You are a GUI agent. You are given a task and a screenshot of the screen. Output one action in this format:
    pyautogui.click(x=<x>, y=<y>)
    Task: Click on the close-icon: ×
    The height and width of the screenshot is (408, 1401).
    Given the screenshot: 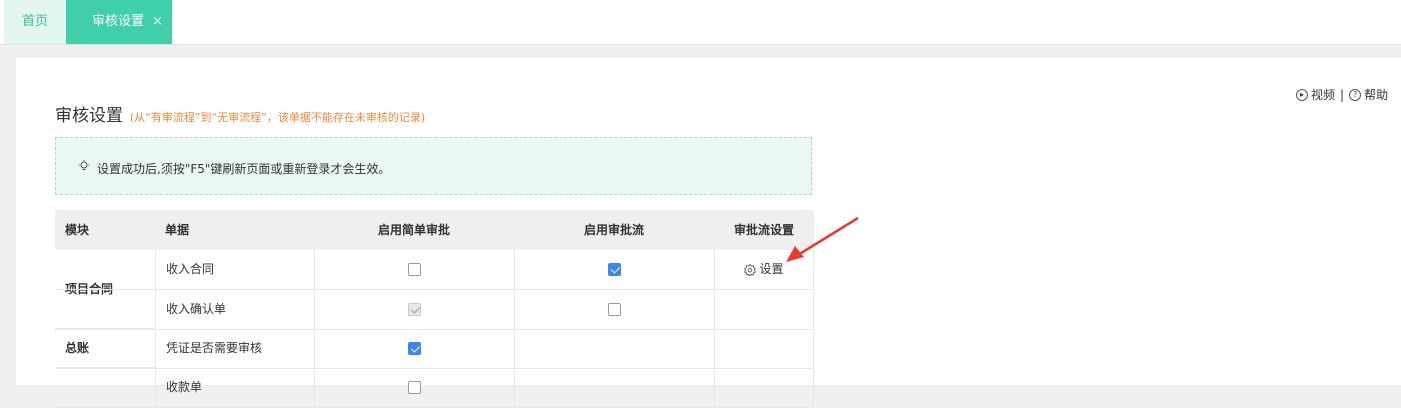 What is the action you would take?
    pyautogui.click(x=157, y=22)
    